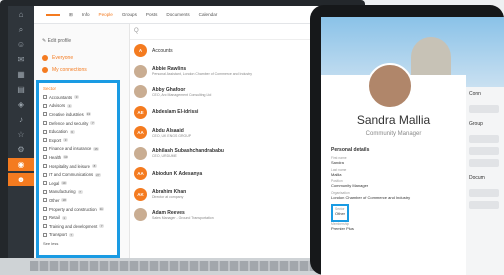 The image size is (504, 275). What do you see at coordinates (21, 44) in the screenshot?
I see `people-icon: ☺` at bounding box center [21, 44].